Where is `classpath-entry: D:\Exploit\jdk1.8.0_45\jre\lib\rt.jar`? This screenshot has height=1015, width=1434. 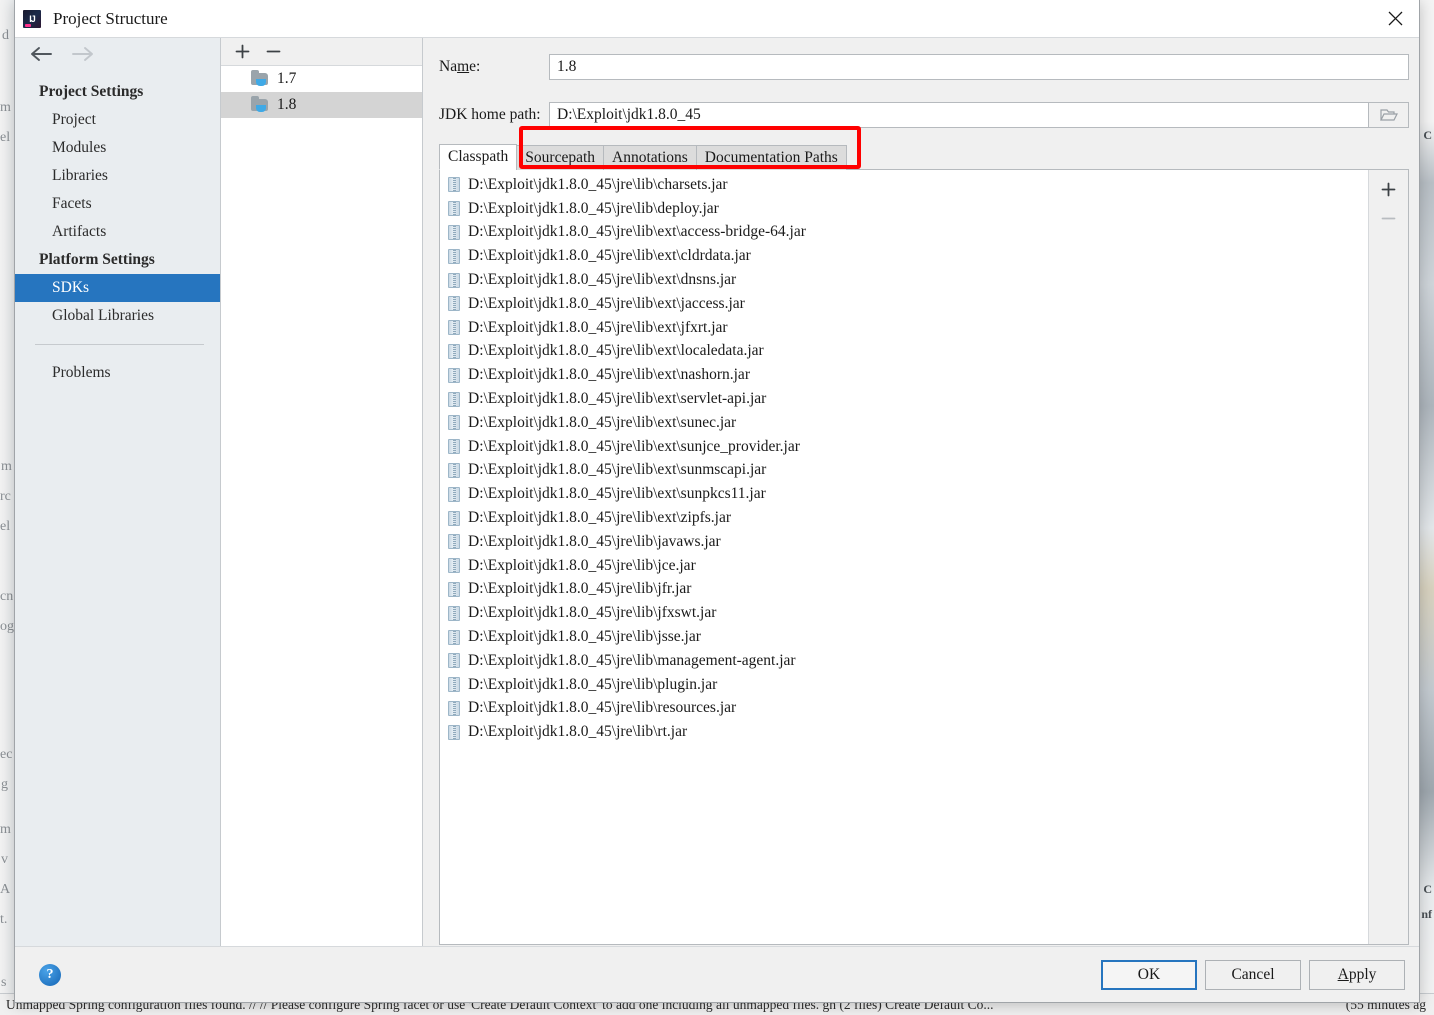 classpath-entry: D:\Exploit\jdk1.8.0_45\jre\lib\rt.jar is located at coordinates (904, 732).